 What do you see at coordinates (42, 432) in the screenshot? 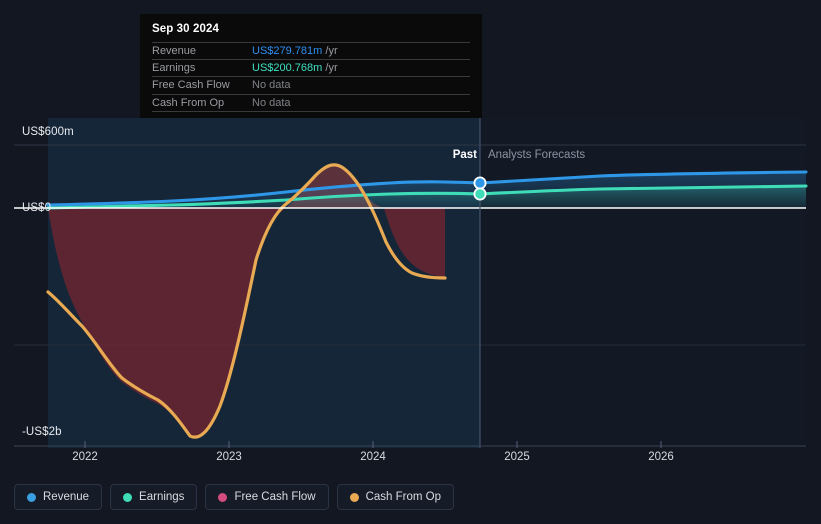
I see `y-axis-label-neg2b: -US$2b` at bounding box center [42, 432].